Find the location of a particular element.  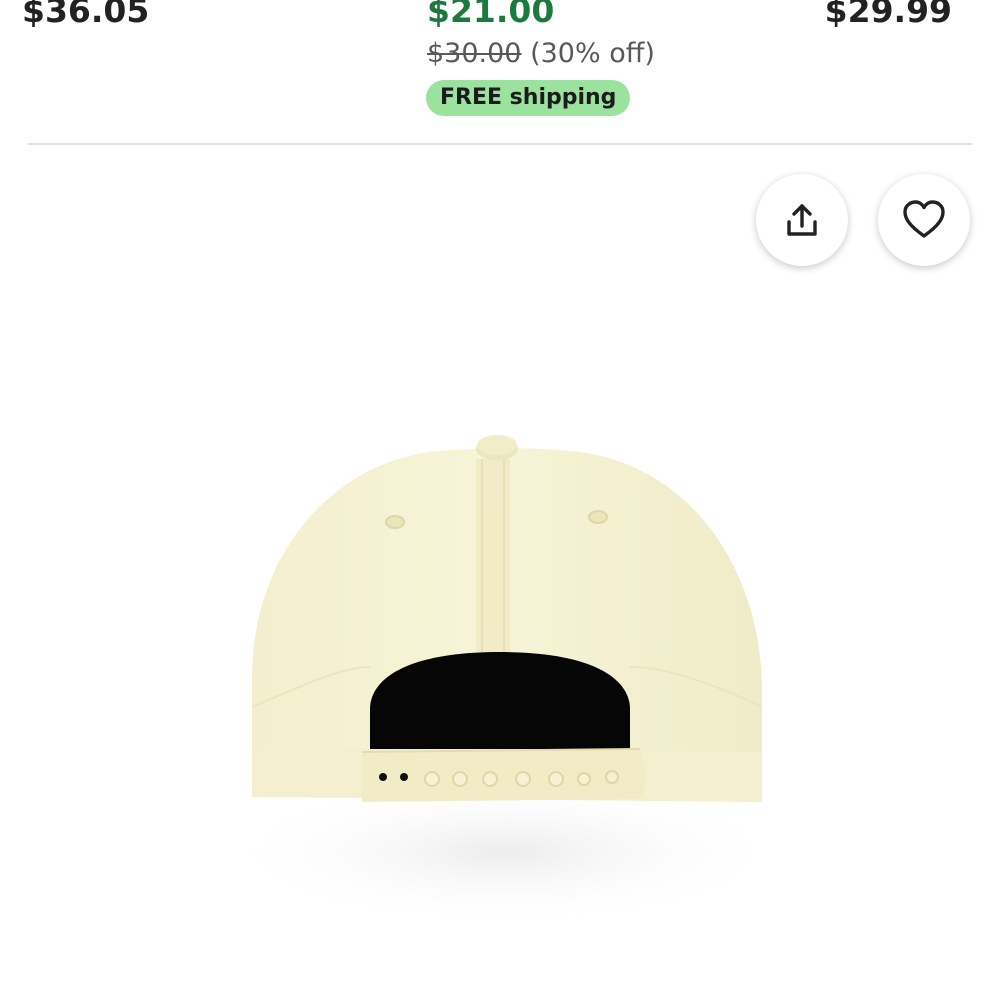

original-price-line: $30.00 (30% off) is located at coordinates (541, 54).